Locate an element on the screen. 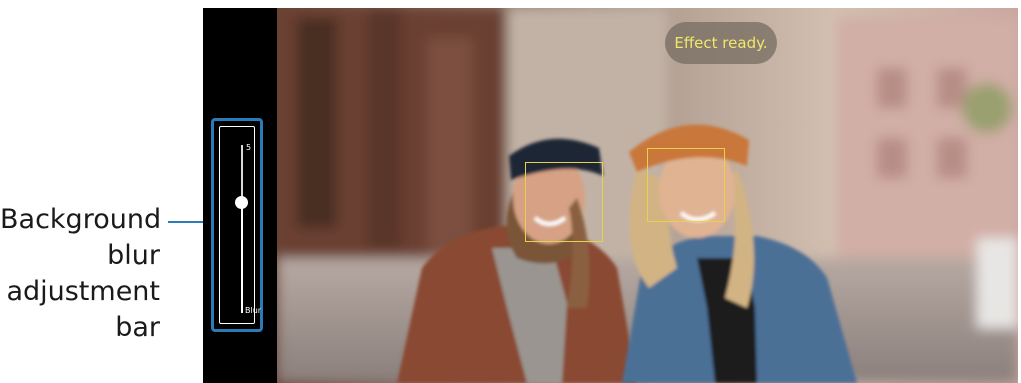 This screenshot has height=383, width=1021. blur-value: 5 is located at coordinates (249, 147).